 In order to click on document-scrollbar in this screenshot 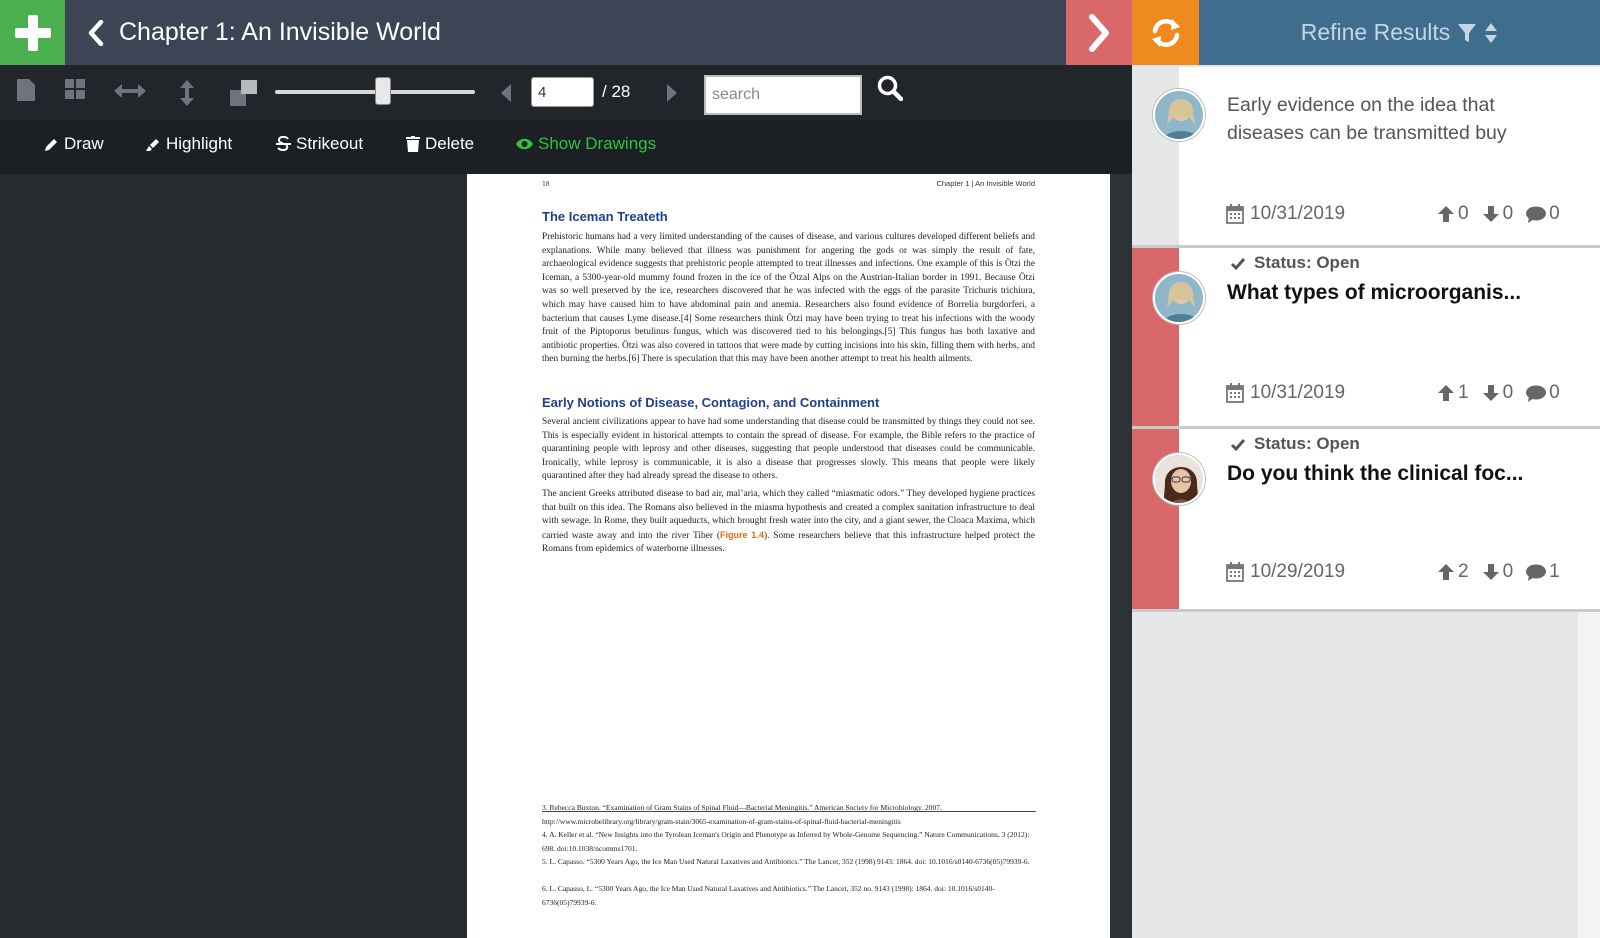, I will do `click(1121, 556)`.